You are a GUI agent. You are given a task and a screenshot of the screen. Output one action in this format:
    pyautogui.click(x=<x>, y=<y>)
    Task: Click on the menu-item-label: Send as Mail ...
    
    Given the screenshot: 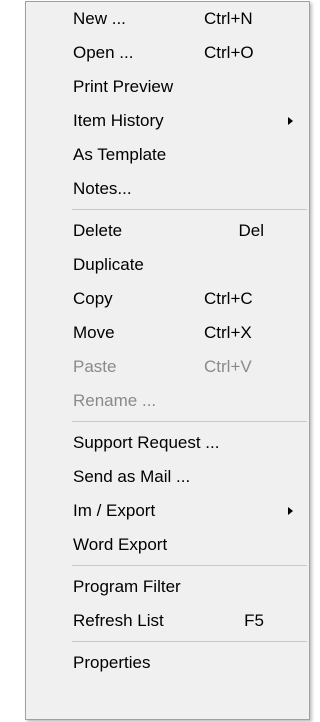 What is the action you would take?
    pyautogui.click(x=132, y=476)
    